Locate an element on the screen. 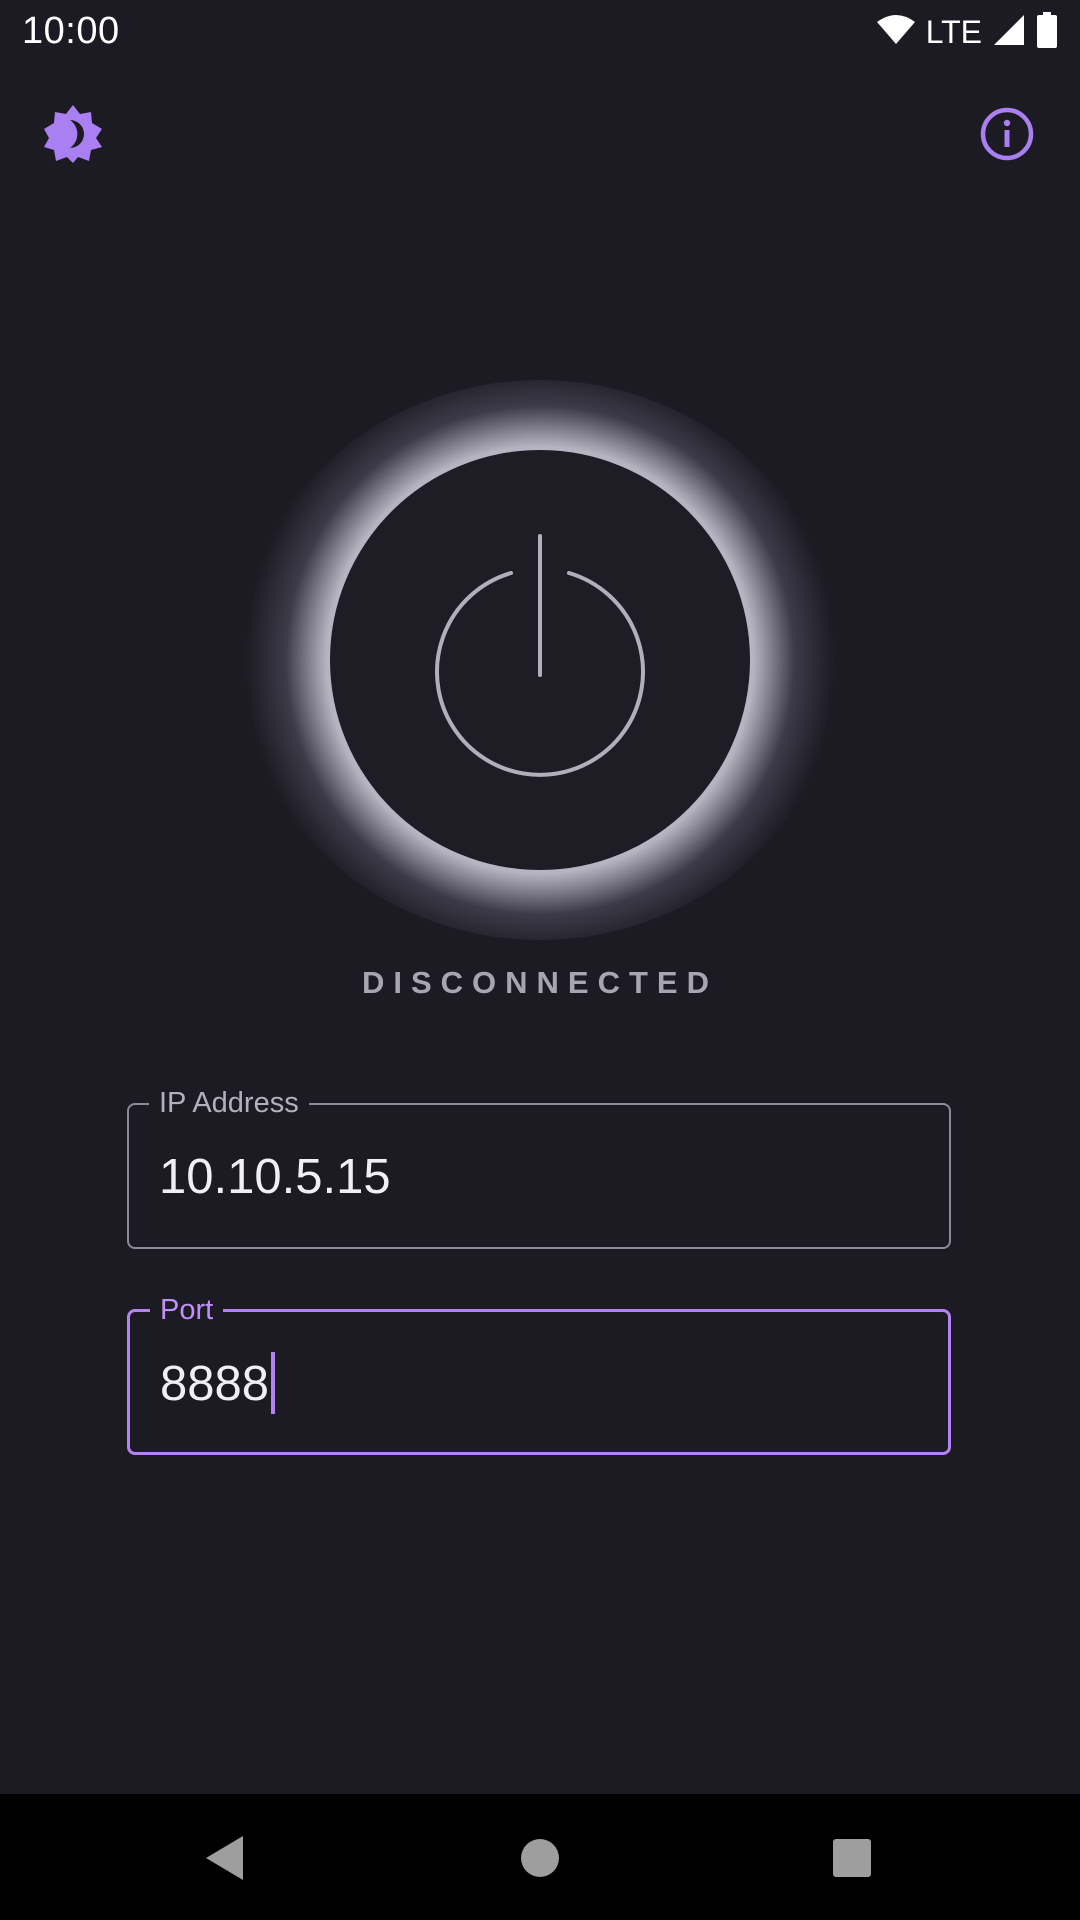 This screenshot has width=1080, height=1920. status-icons: LTE is located at coordinates (967, 32).